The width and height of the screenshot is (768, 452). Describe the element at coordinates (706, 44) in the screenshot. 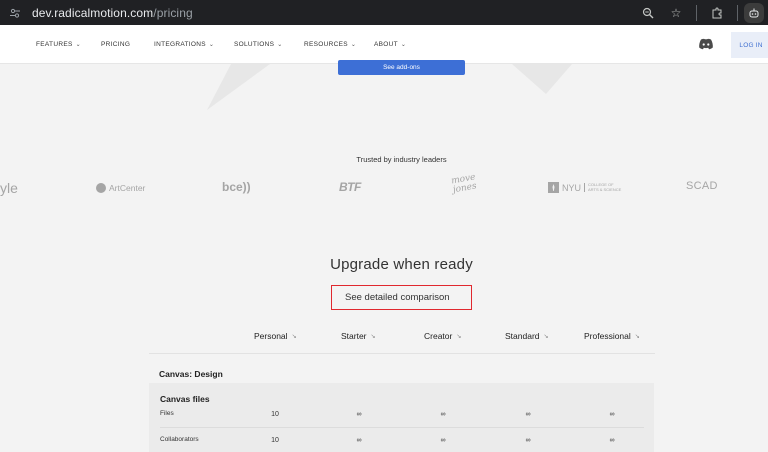

I see `discord-icon` at that location.